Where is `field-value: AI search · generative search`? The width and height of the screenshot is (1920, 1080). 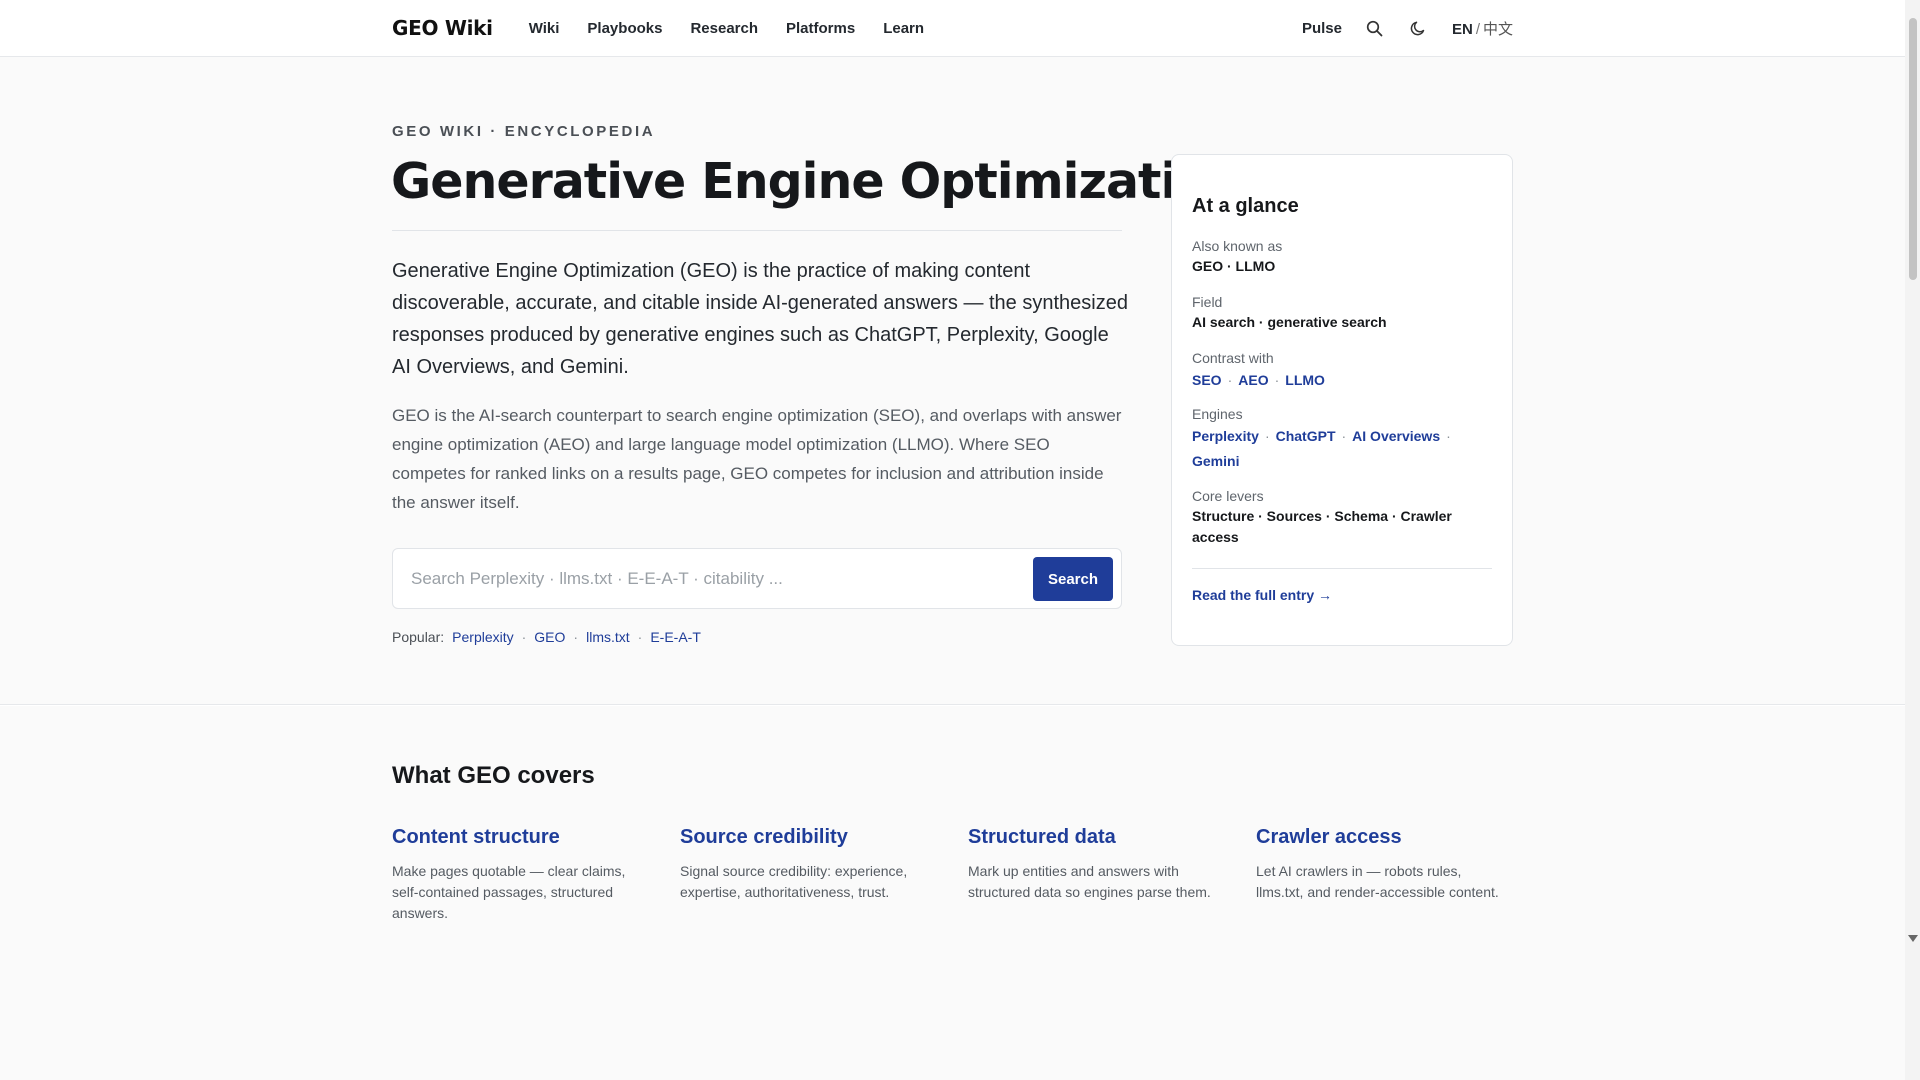 field-value: AI search · generative search is located at coordinates (1289, 322).